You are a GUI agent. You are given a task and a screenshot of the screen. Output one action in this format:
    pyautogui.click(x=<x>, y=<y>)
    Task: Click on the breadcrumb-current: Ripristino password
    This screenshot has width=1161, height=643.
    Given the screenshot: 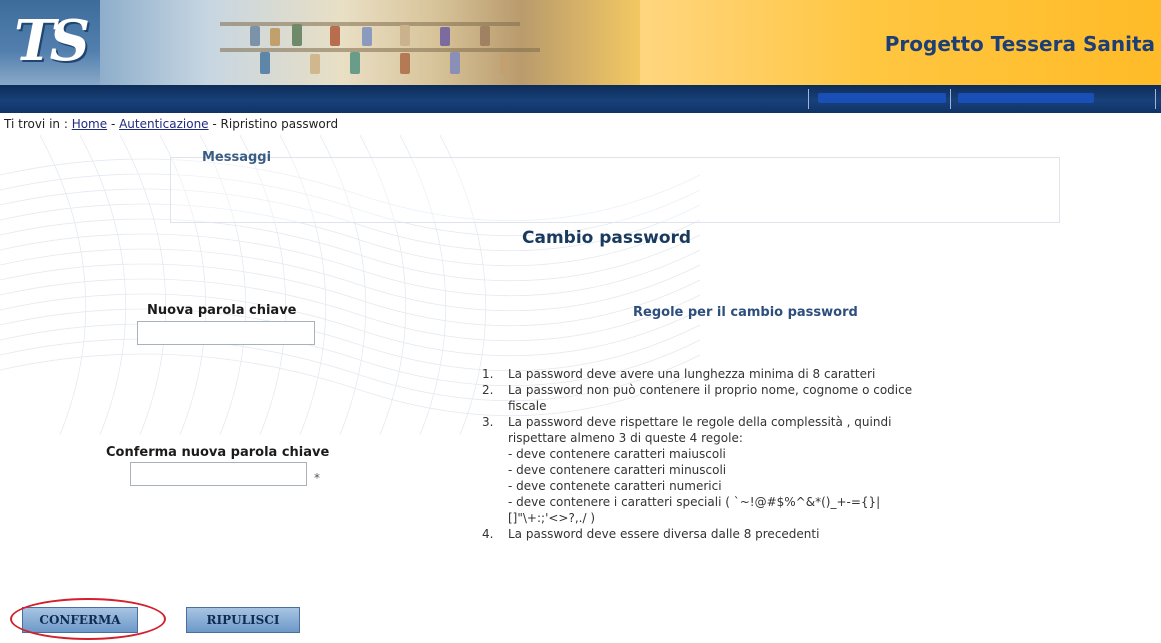 What is the action you would take?
    pyautogui.click(x=279, y=124)
    